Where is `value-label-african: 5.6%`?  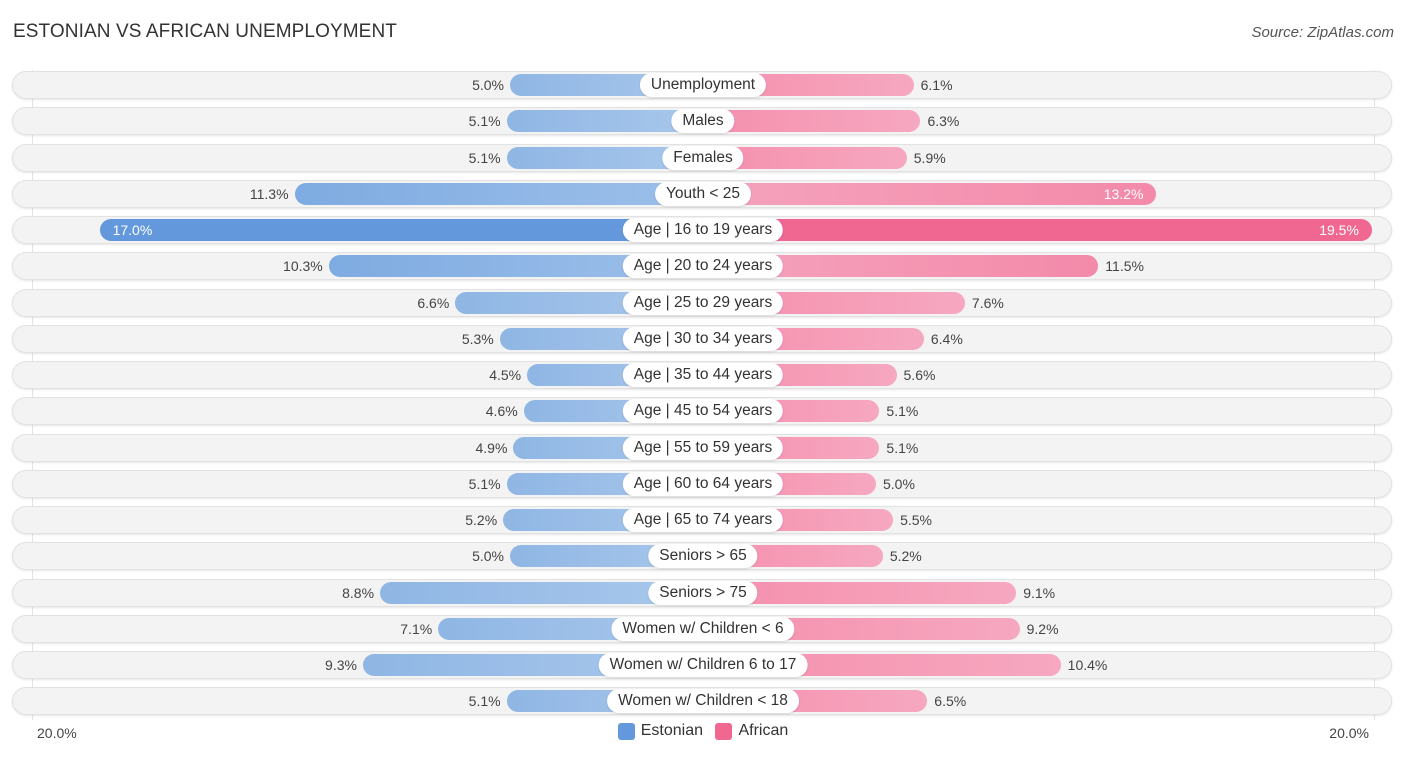 value-label-african: 5.6% is located at coordinates (919, 375).